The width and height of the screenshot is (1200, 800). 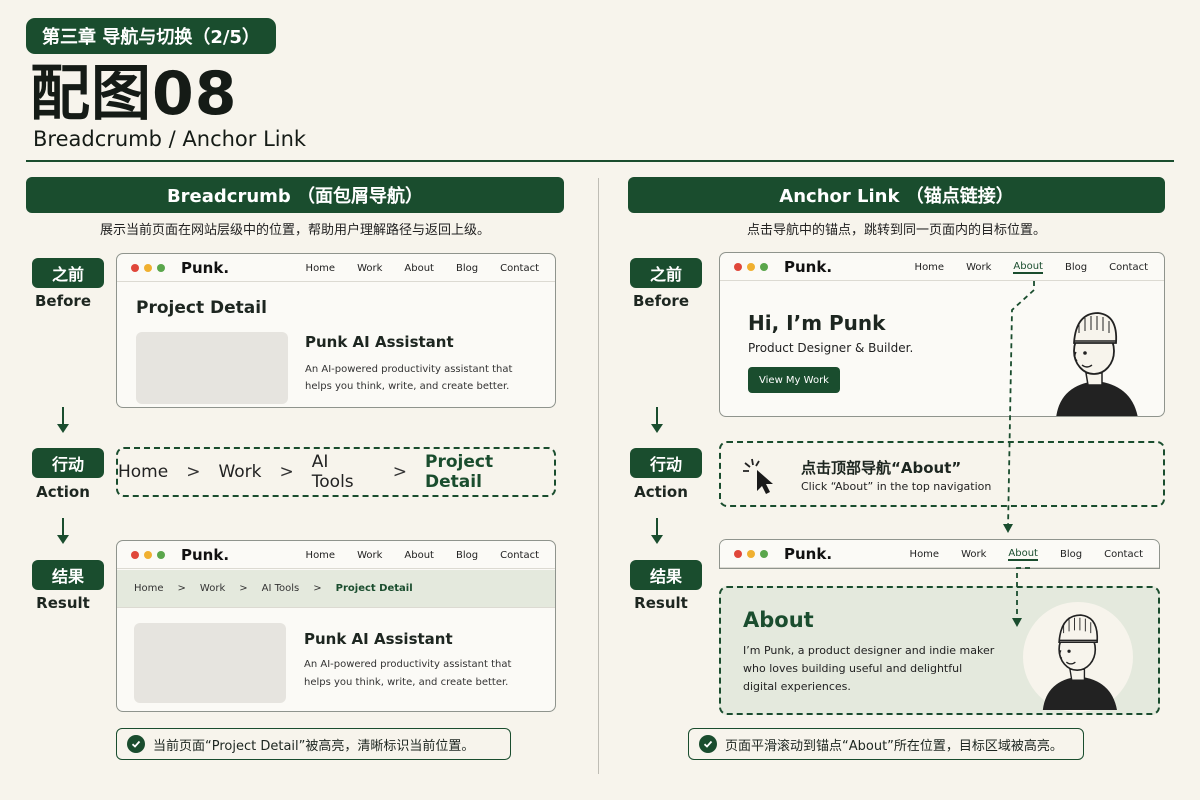 I want to click on check-icon, so click(x=708, y=744).